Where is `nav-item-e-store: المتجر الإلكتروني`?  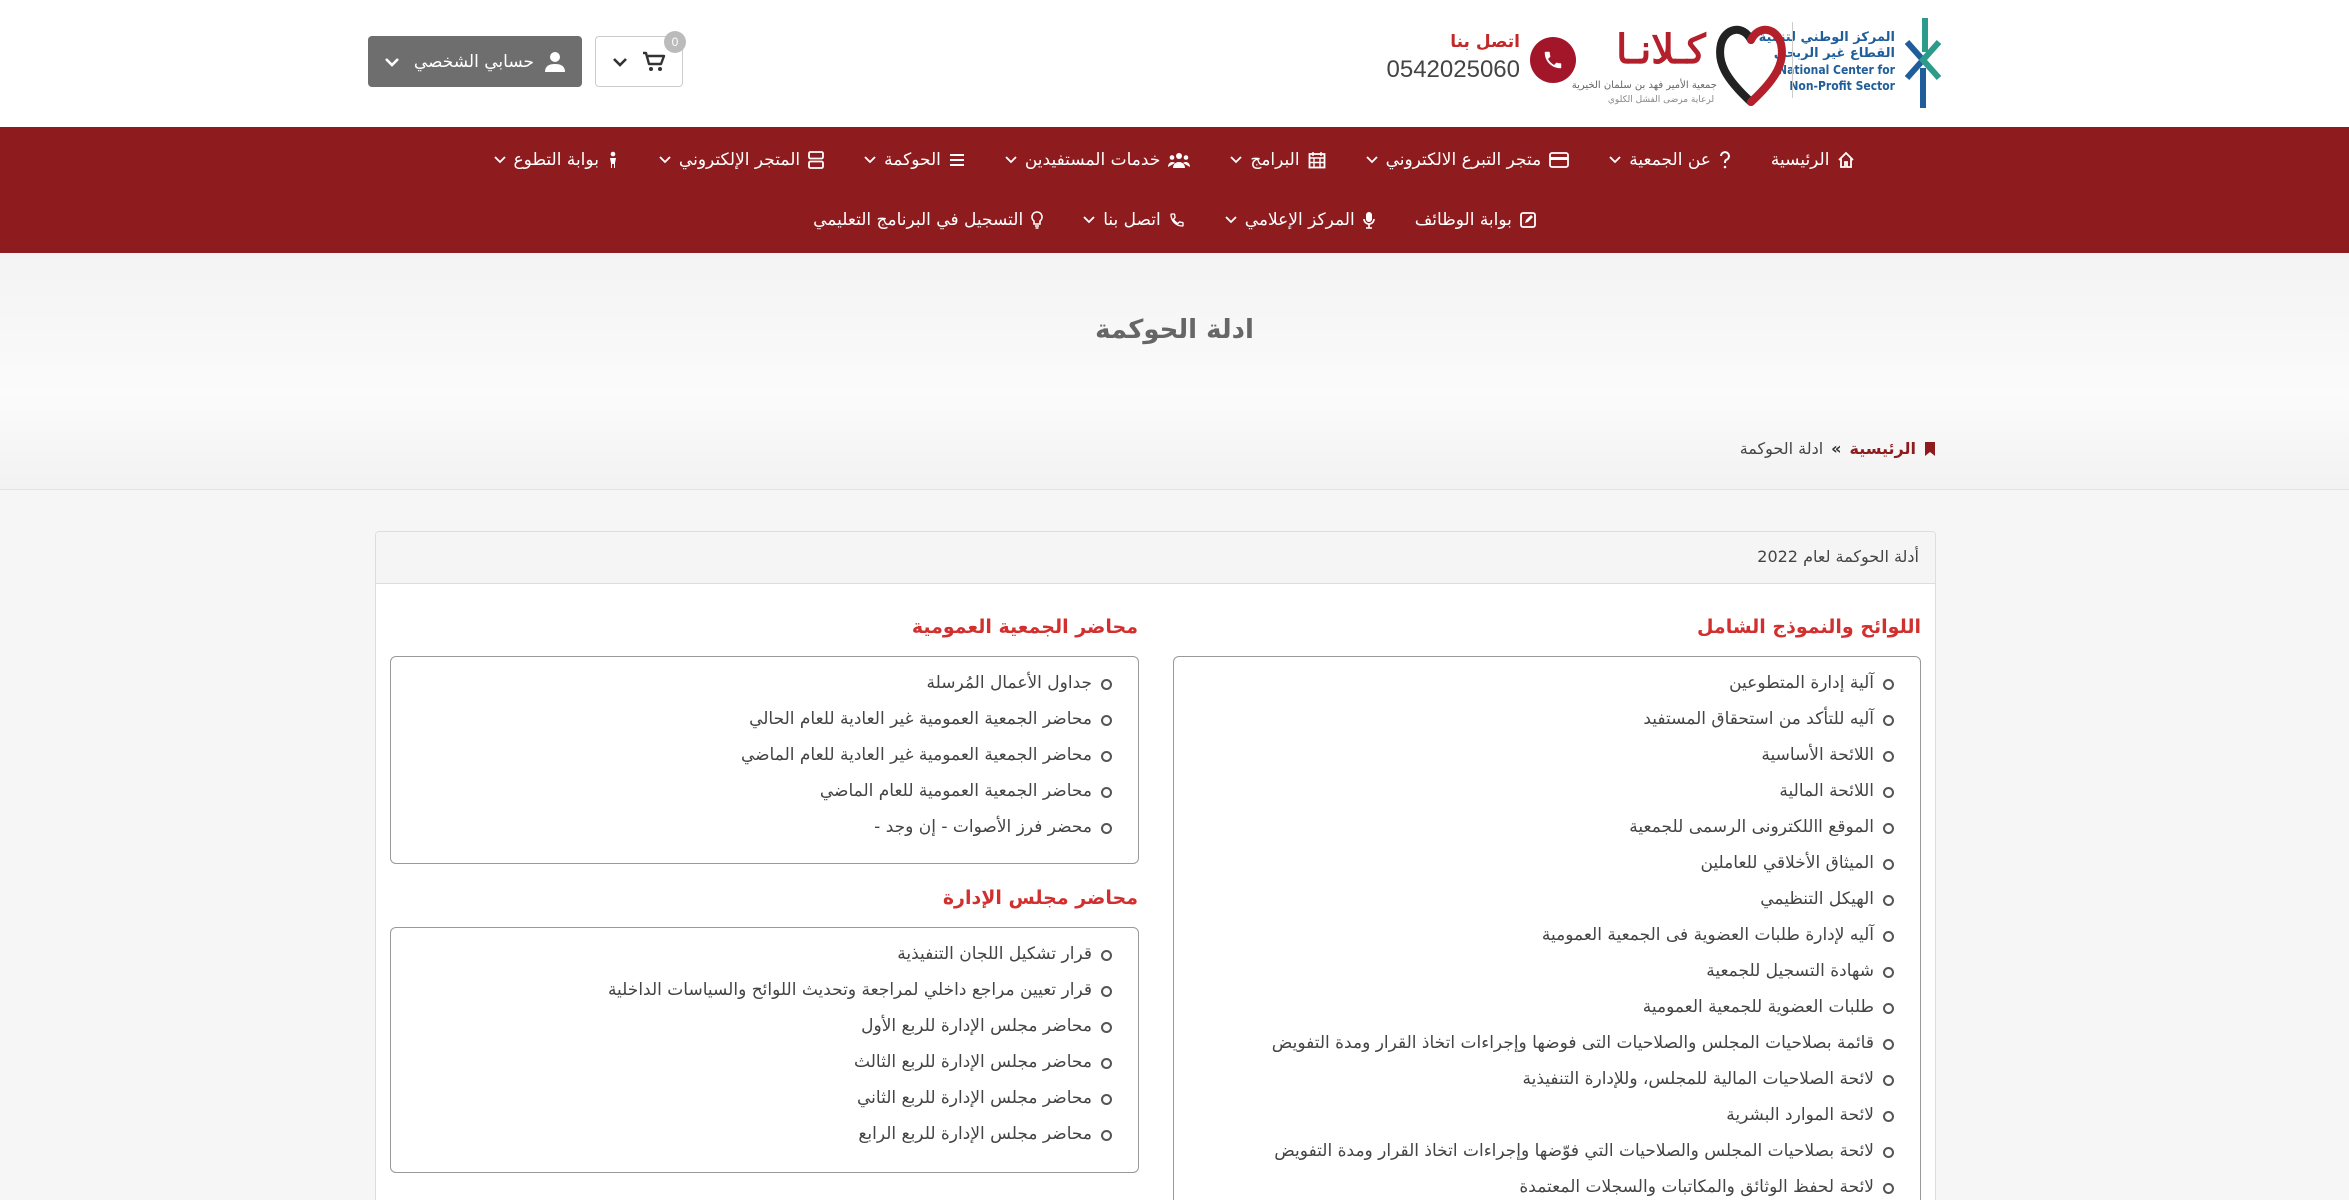 nav-item-e-store: المتجر الإلكتروني is located at coordinates (742, 160).